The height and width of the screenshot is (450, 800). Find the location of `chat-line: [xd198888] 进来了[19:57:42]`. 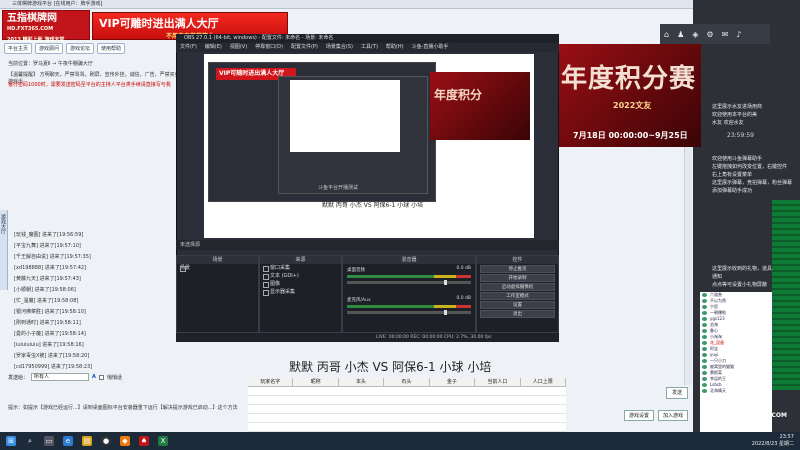

chat-line: [xd198888] 进来了[19:57:42] is located at coordinates (50, 268).